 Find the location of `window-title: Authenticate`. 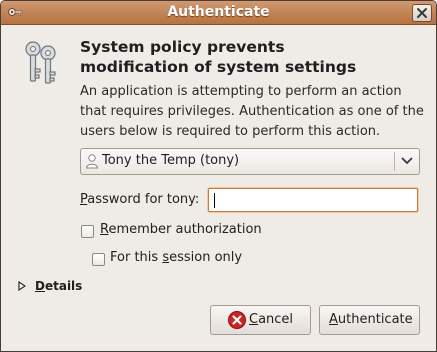

window-title: Authenticate is located at coordinates (218, 12).